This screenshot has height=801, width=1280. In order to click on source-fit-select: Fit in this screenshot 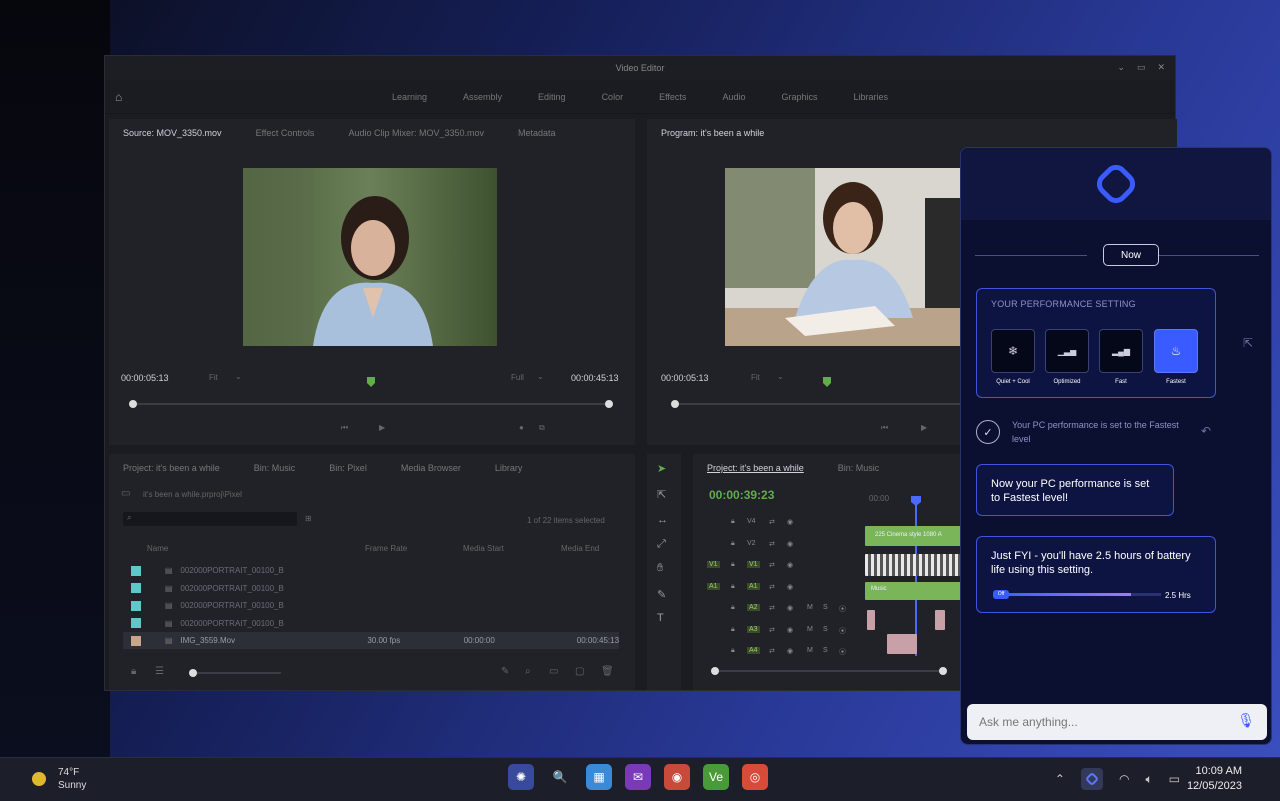, I will do `click(213, 377)`.